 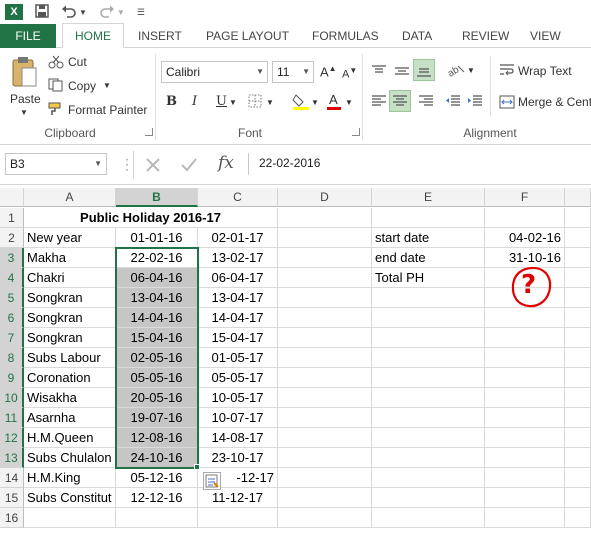 What do you see at coordinates (189, 166) in the screenshot?
I see `enter-icon` at bounding box center [189, 166].